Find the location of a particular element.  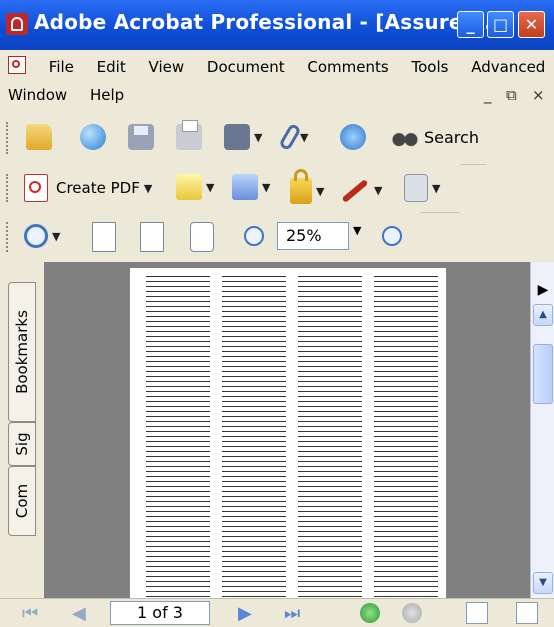

zoom-level-dropdown-icon: ▼ is located at coordinates (357, 230).